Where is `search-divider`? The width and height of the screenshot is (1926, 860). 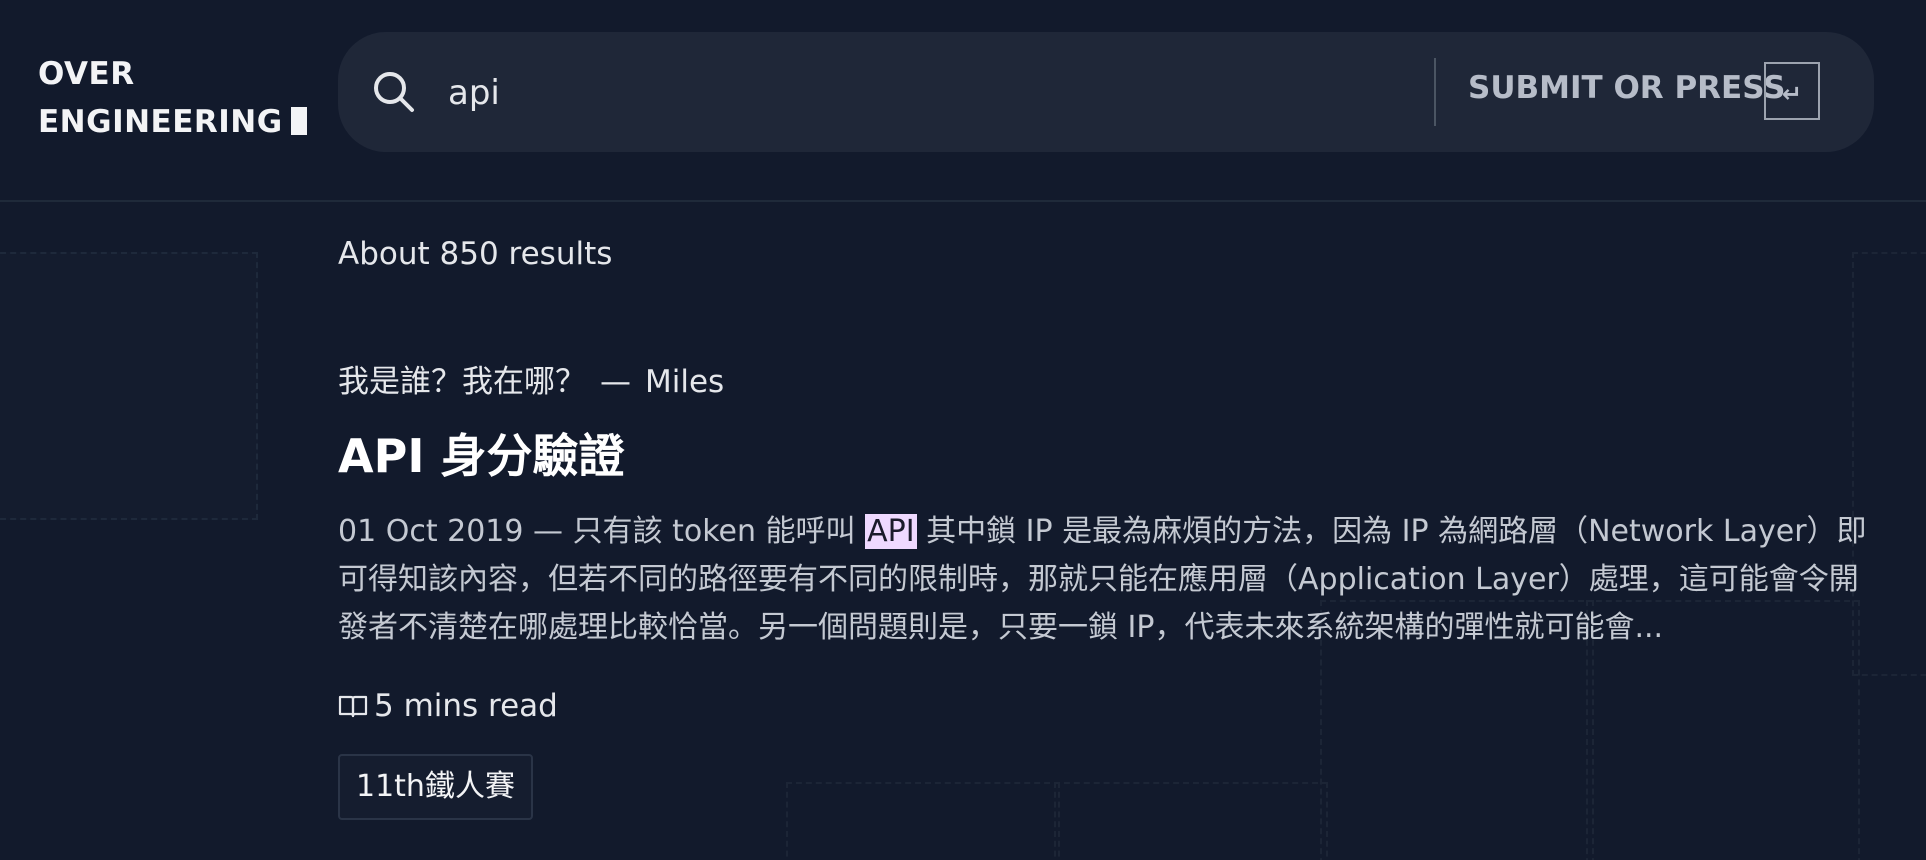
search-divider is located at coordinates (1435, 92).